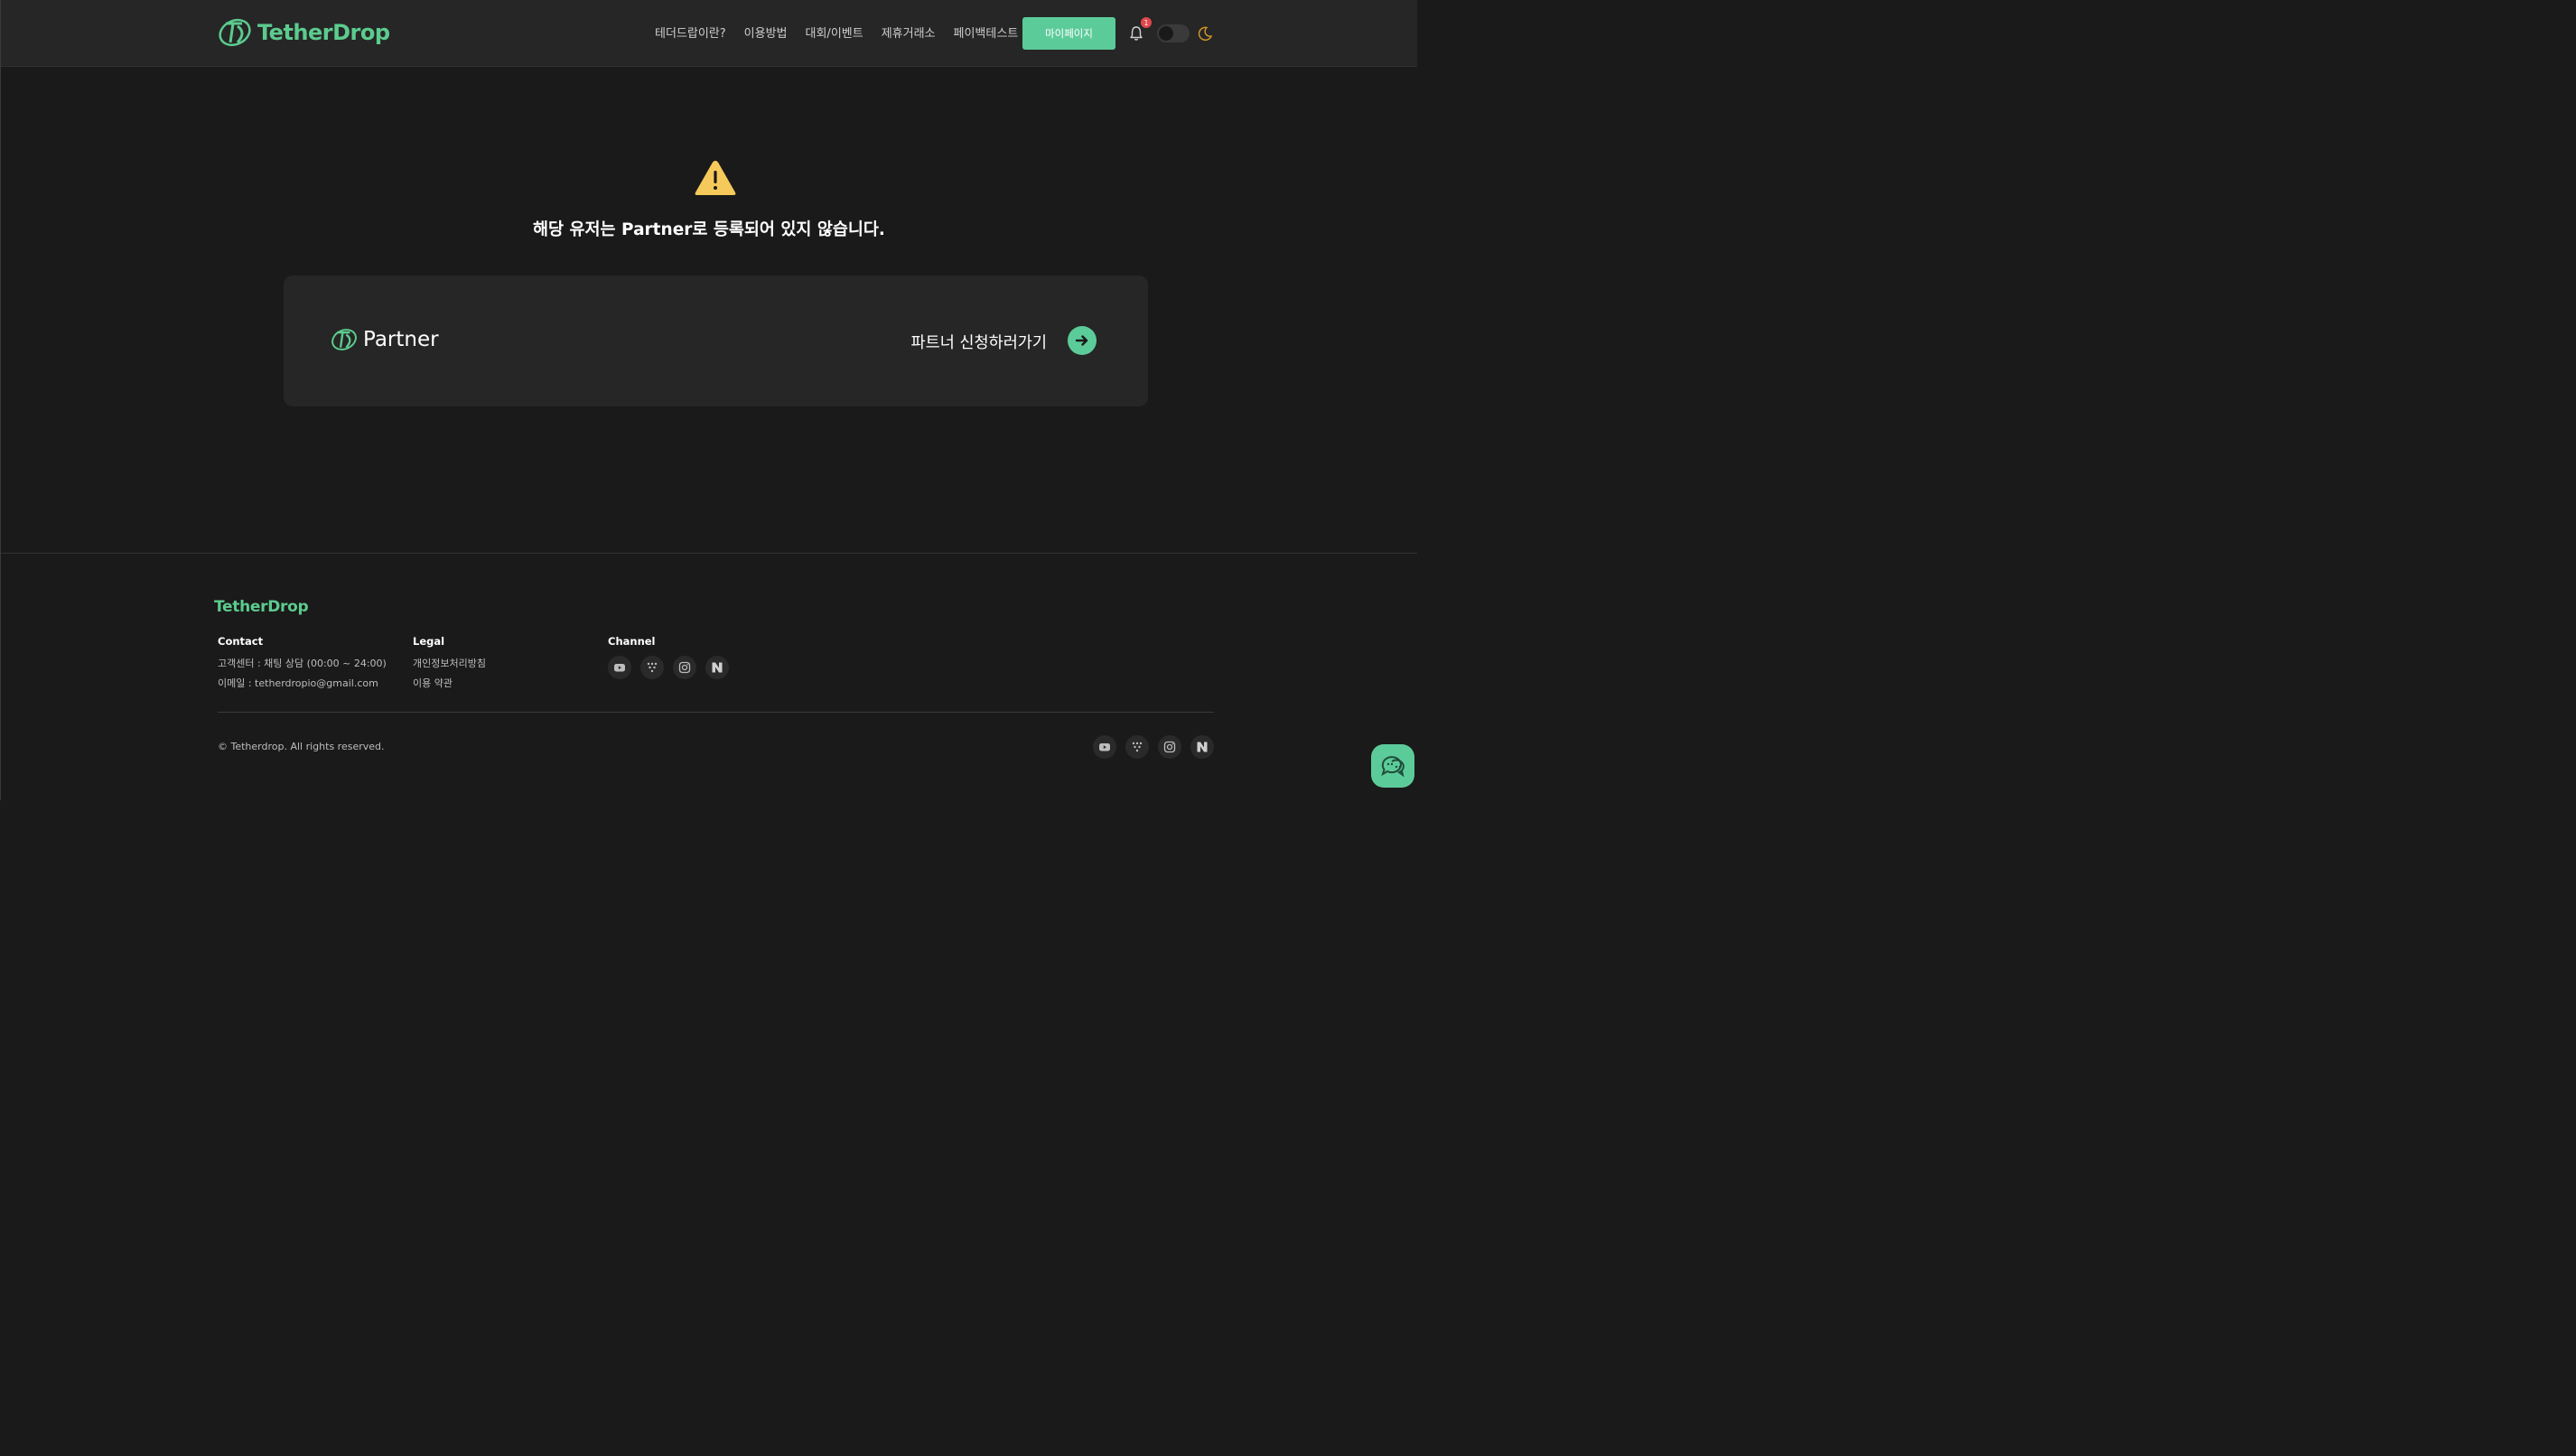 The width and height of the screenshot is (2576, 1456). I want to click on bottom-channel-icons, so click(1153, 747).